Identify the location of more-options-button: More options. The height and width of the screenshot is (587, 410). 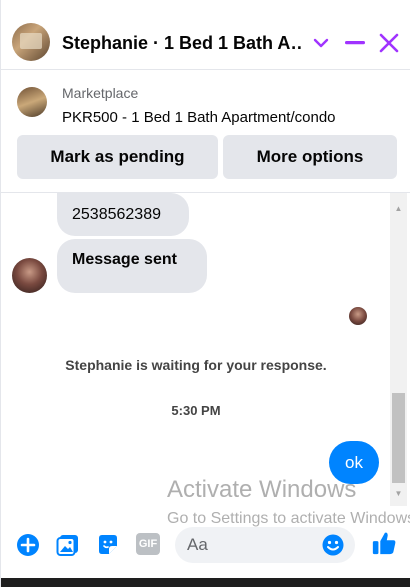
(310, 157).